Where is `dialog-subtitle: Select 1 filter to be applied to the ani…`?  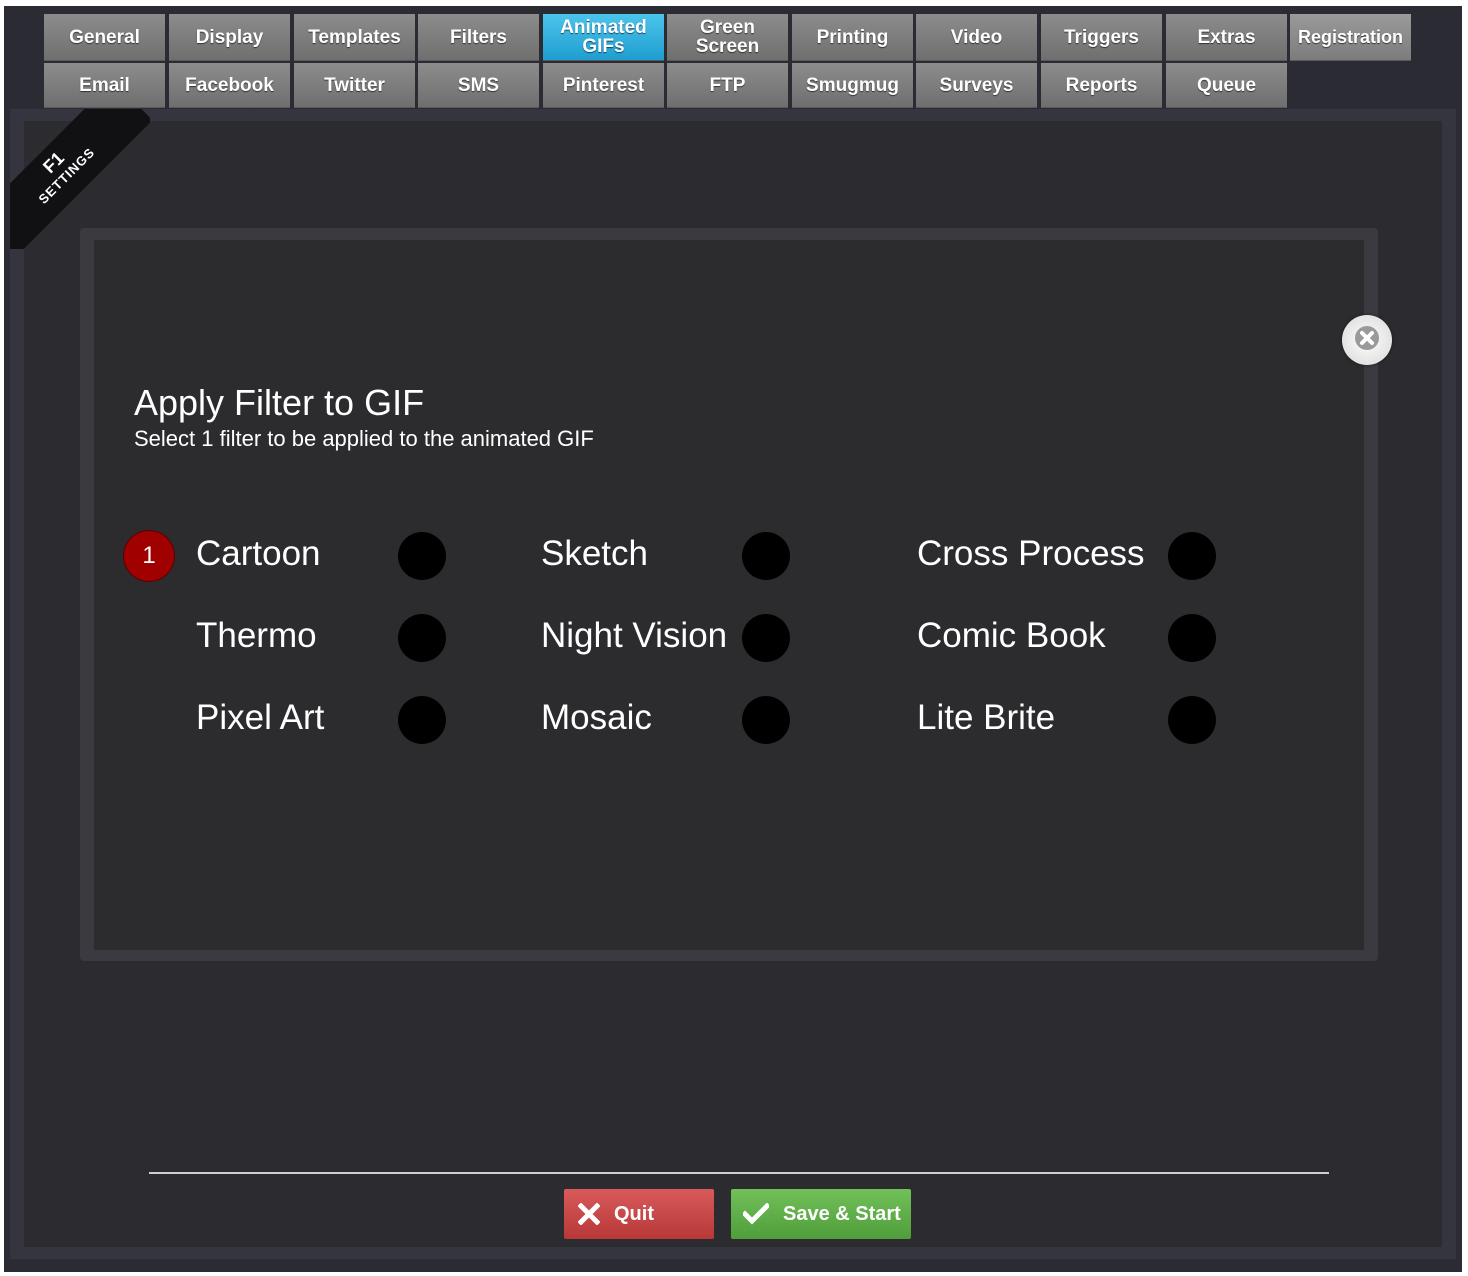 dialog-subtitle: Select 1 filter to be applied to the ani… is located at coordinates (364, 438).